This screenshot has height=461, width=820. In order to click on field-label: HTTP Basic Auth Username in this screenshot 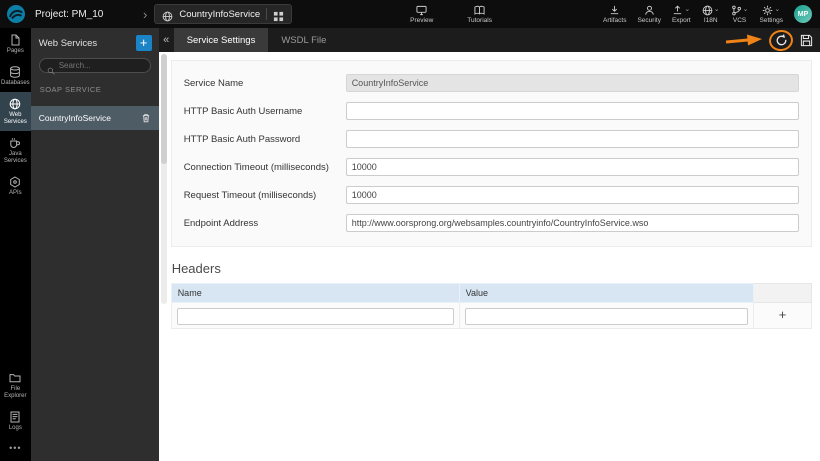, I will do `click(243, 111)`.